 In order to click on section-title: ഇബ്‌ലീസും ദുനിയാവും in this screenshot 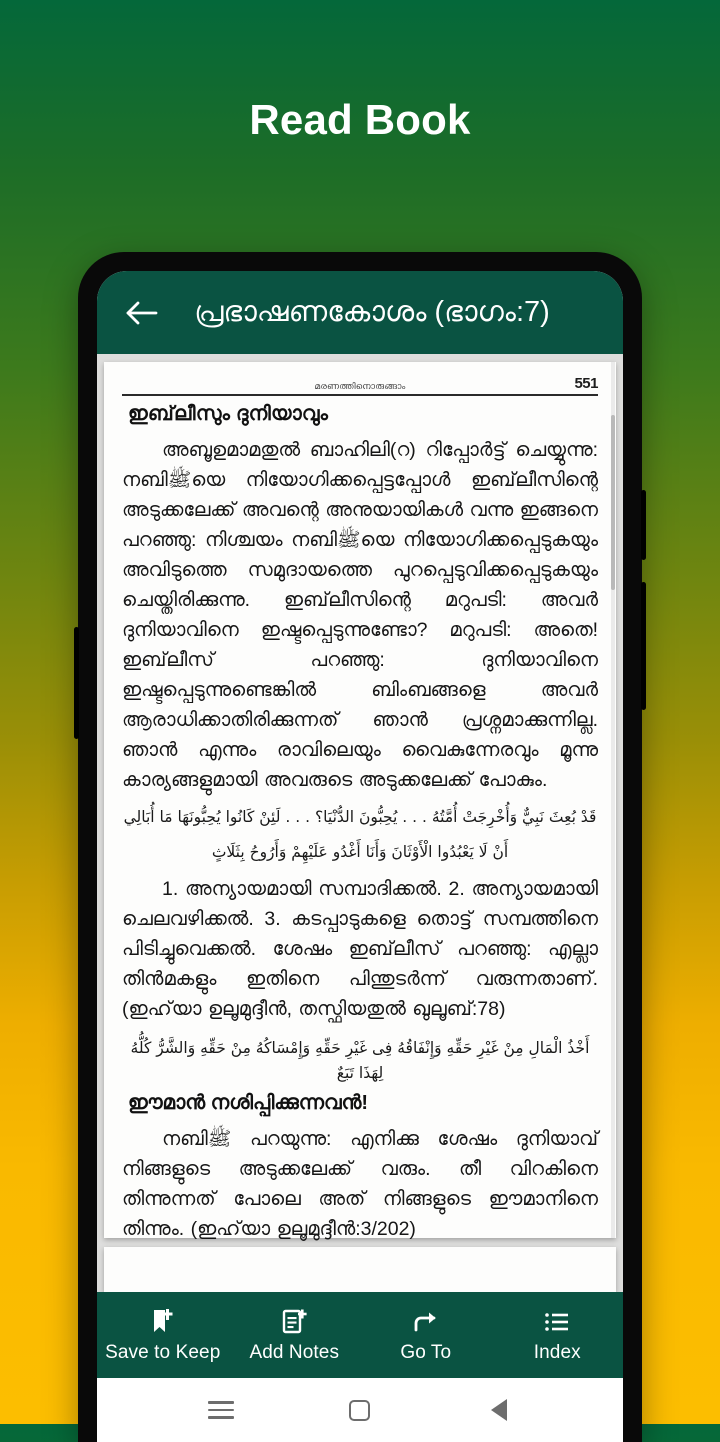, I will do `click(228, 414)`.